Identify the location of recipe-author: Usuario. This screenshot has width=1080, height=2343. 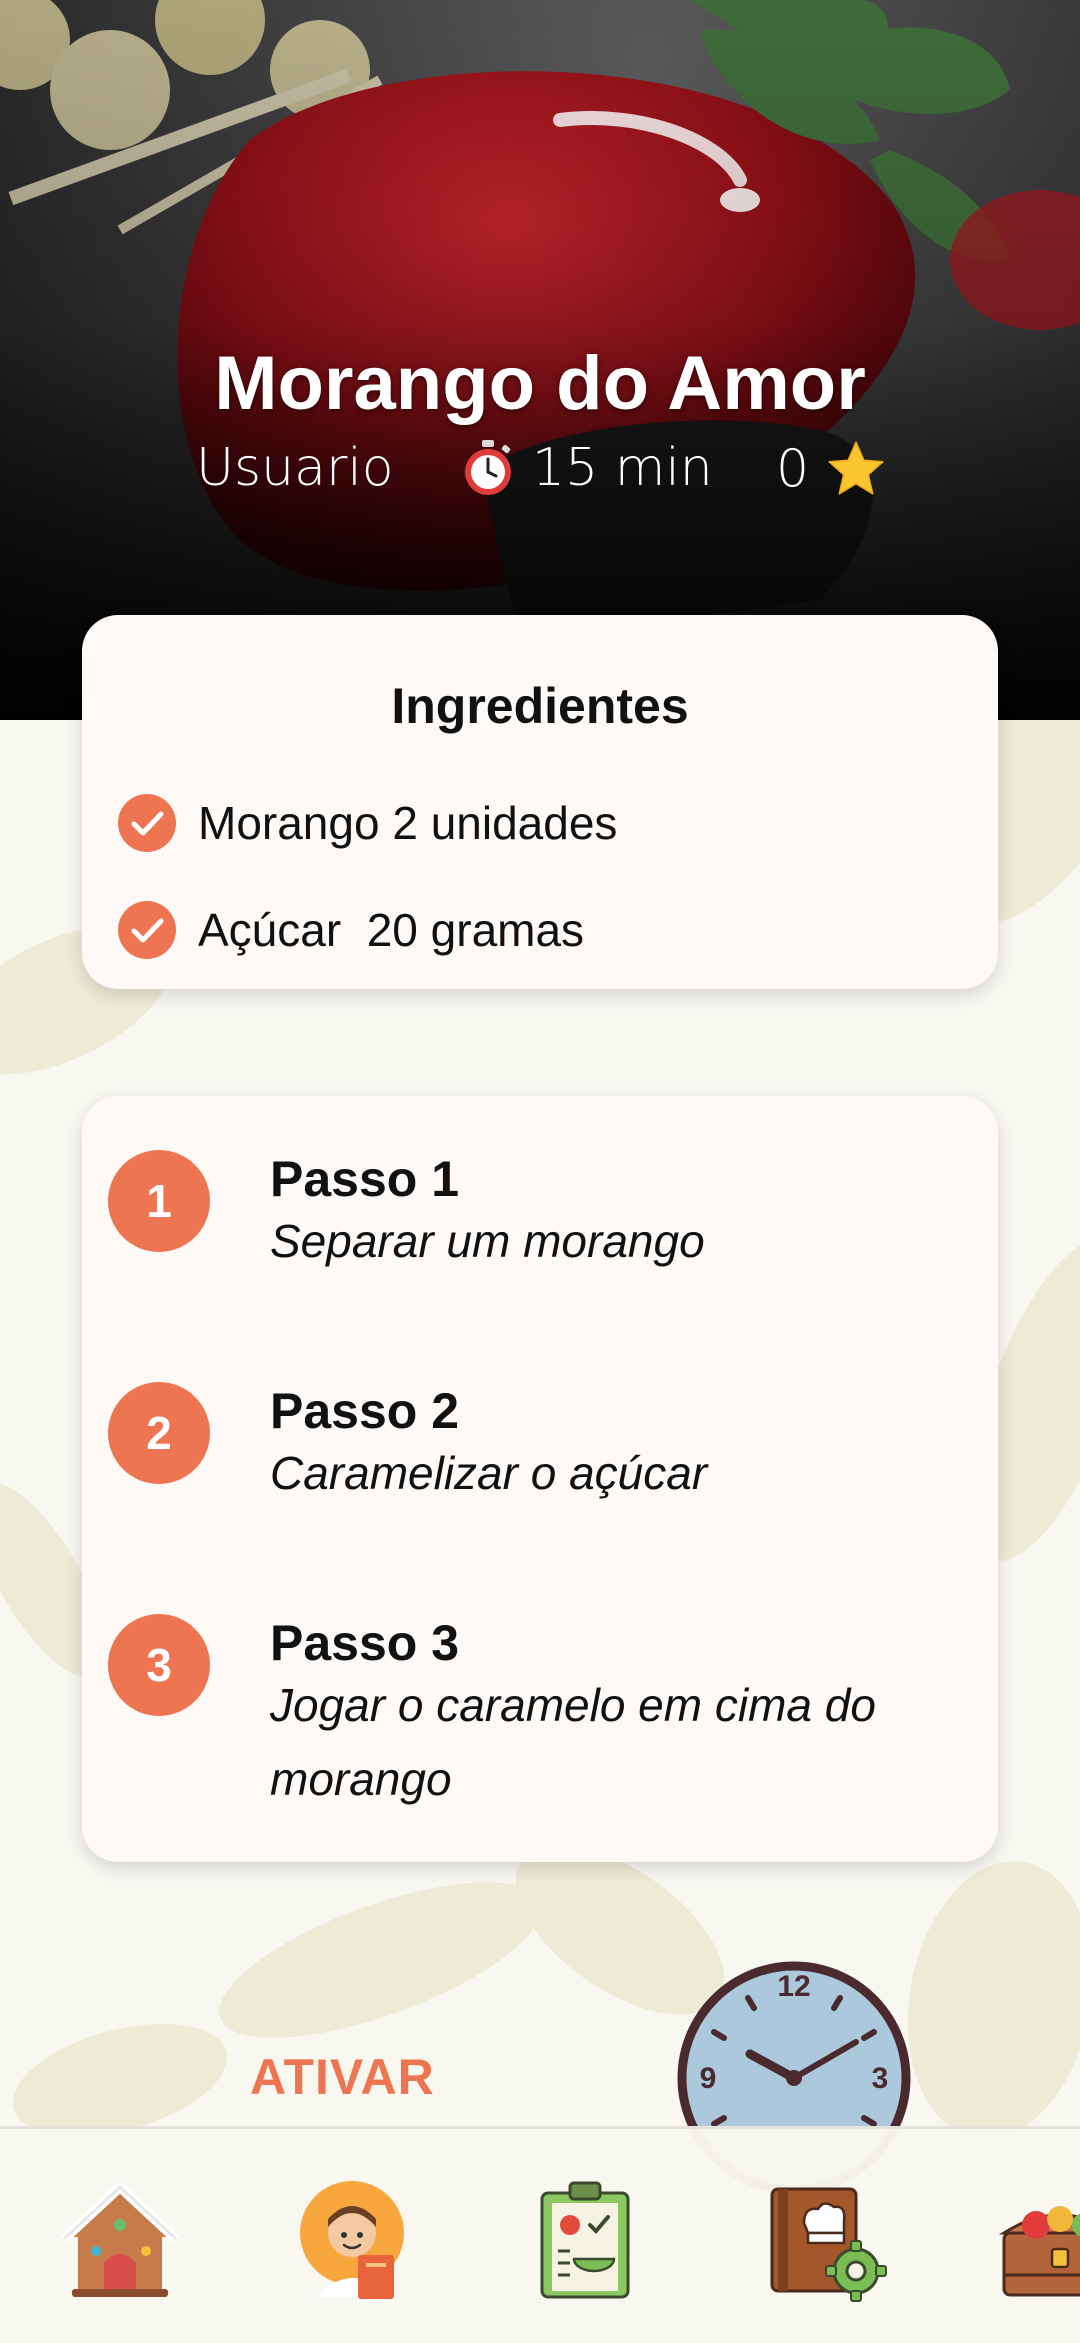
(295, 468).